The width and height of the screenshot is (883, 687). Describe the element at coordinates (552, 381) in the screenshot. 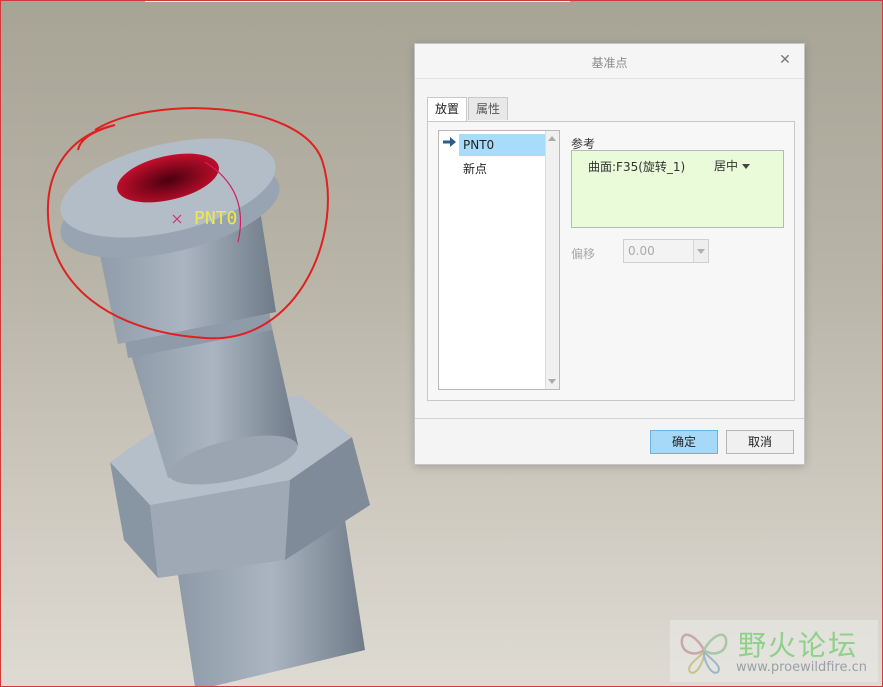

I see `scroll-down-icon` at that location.